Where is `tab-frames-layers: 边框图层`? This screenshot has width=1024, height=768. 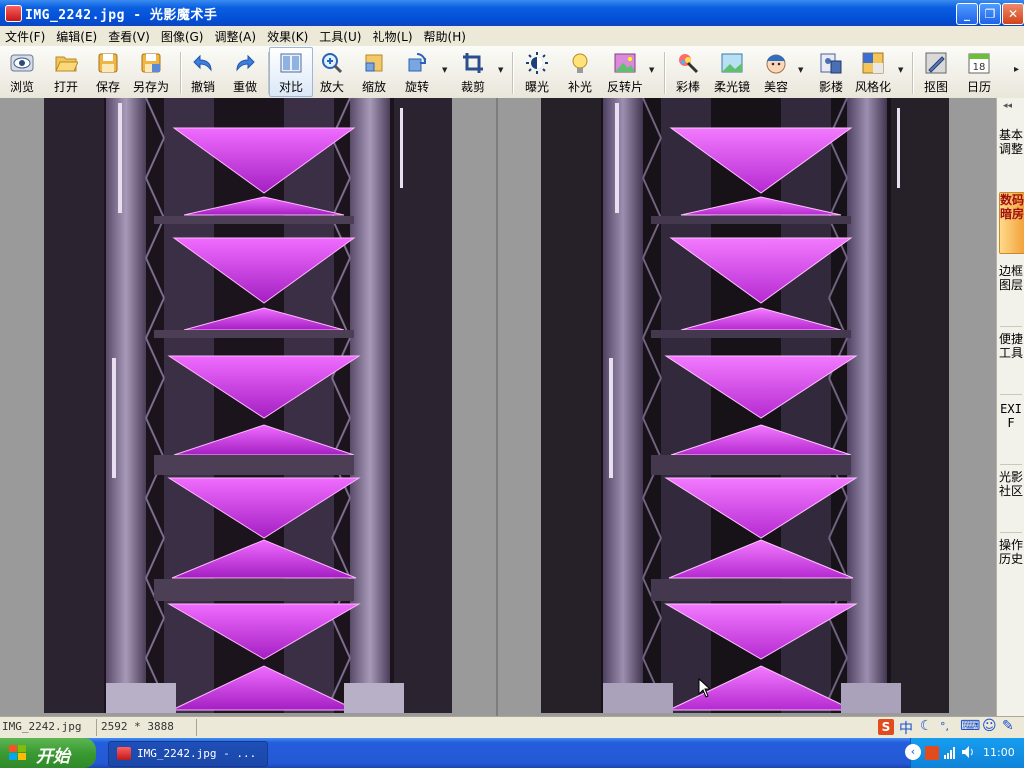 tab-frames-layers: 边框图层 is located at coordinates (1011, 292).